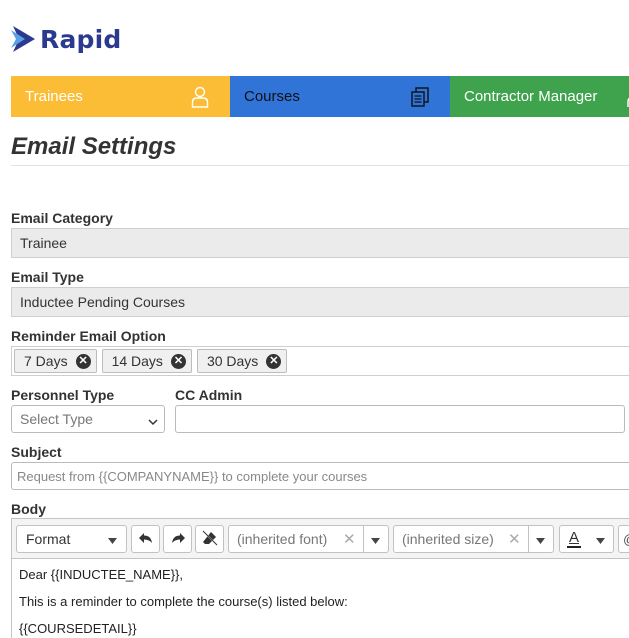  I want to click on documents-icon, so click(420, 97).